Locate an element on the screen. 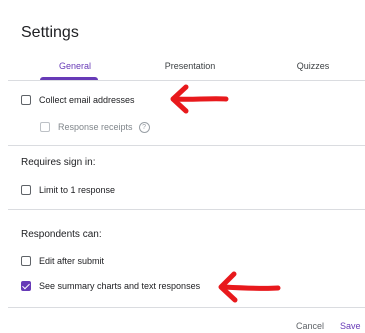  limit-one-label: Limit to 1 response is located at coordinates (77, 190).